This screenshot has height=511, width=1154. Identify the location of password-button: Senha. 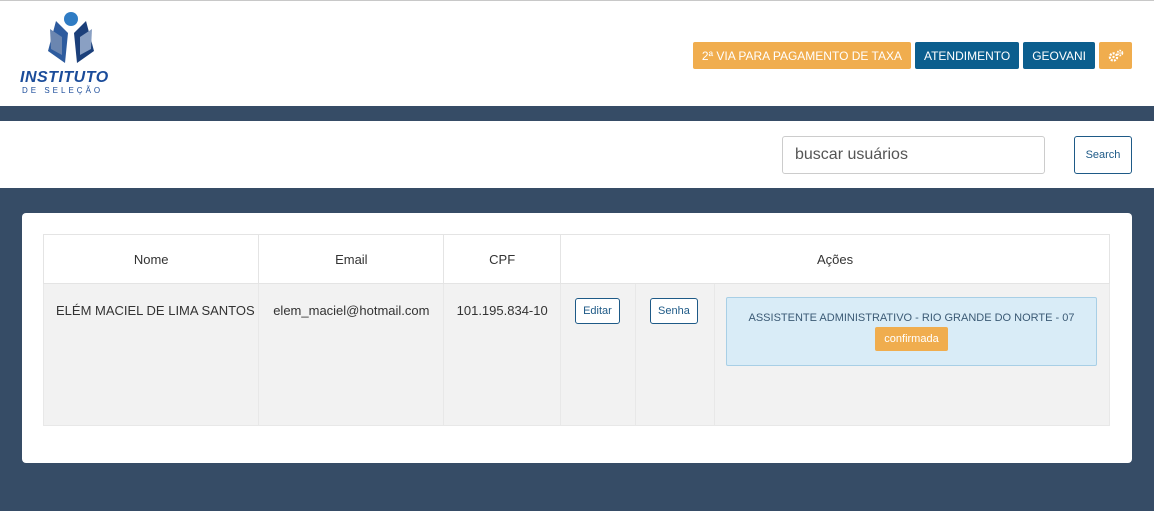
(674, 311).